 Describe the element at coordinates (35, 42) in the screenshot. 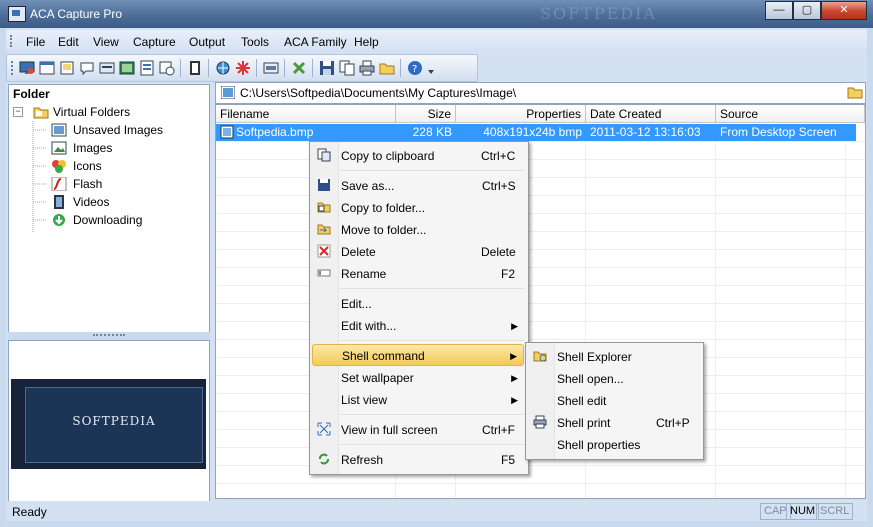

I see `menu-file: File` at that location.